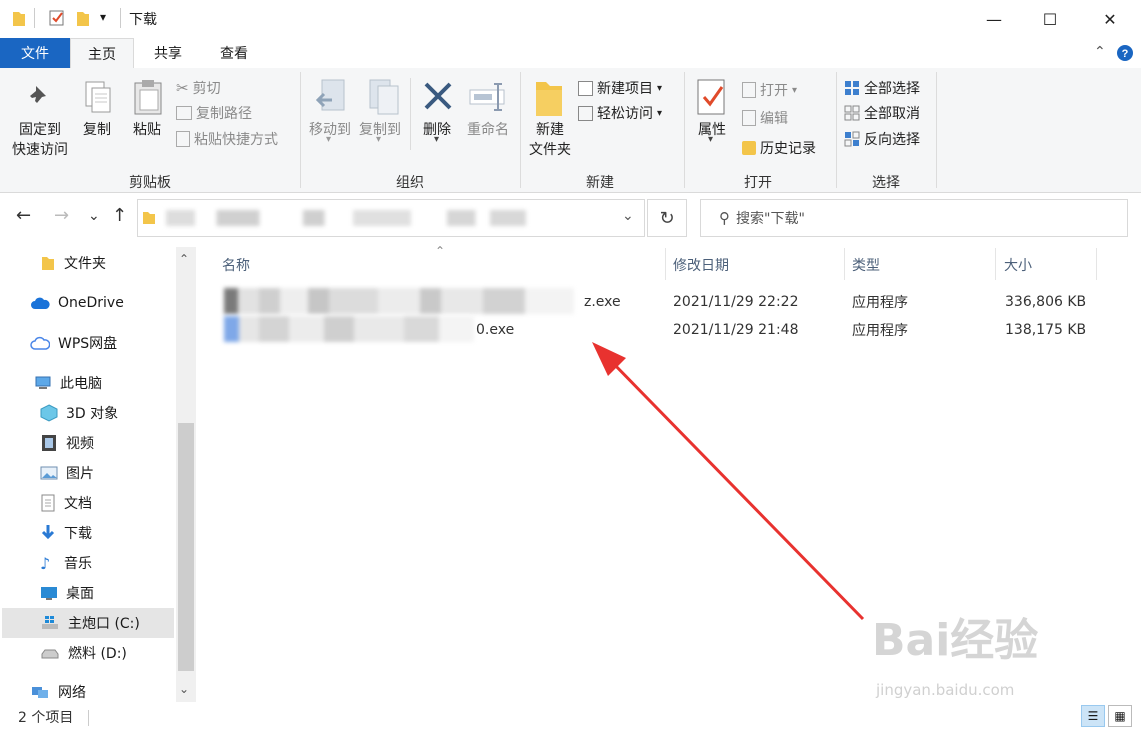  What do you see at coordinates (49, 473) in the screenshot?
I see `picture-icon` at bounding box center [49, 473].